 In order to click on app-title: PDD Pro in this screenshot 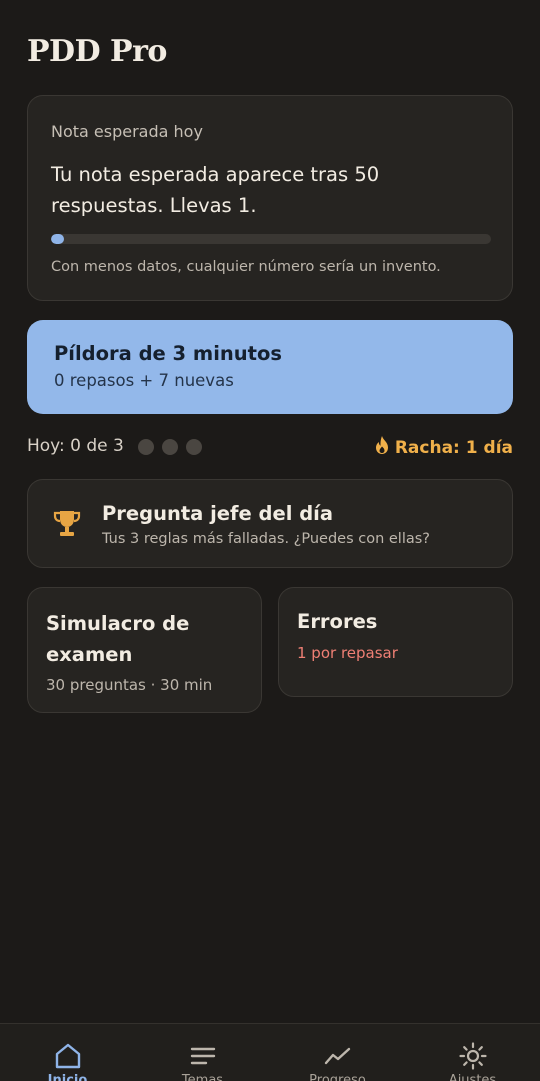, I will do `click(97, 51)`.